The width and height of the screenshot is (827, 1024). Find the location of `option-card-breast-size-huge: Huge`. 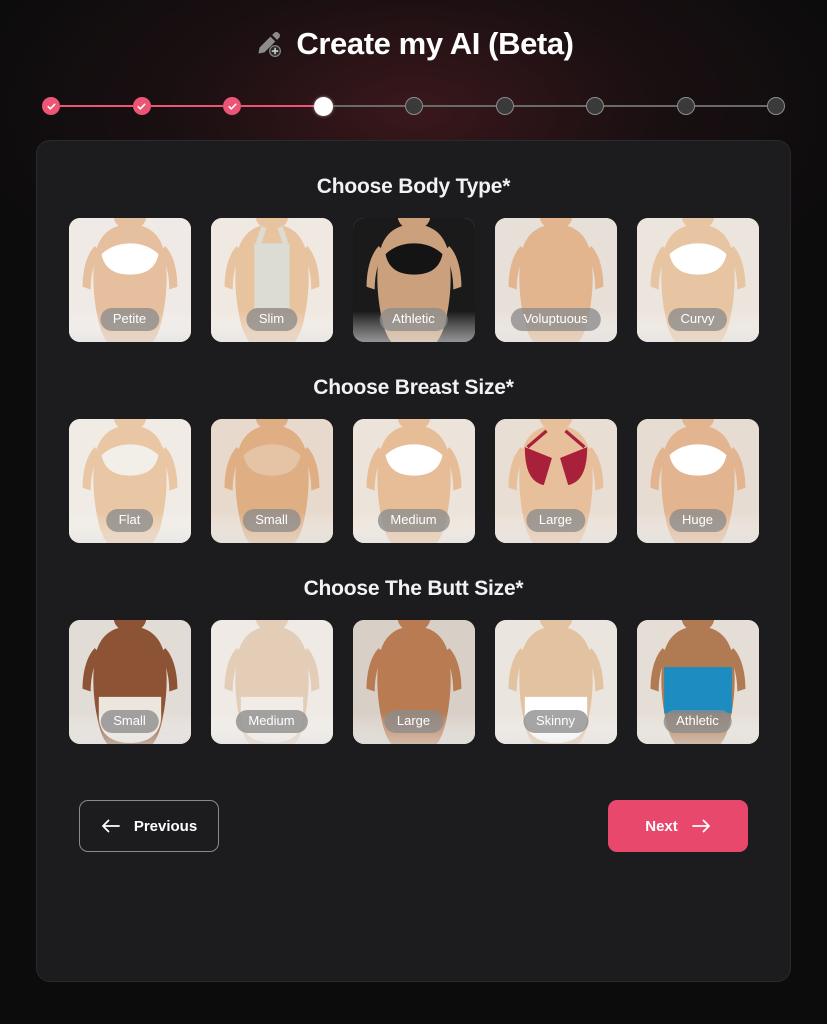

option-card-breast-size-huge: Huge is located at coordinates (697, 481).